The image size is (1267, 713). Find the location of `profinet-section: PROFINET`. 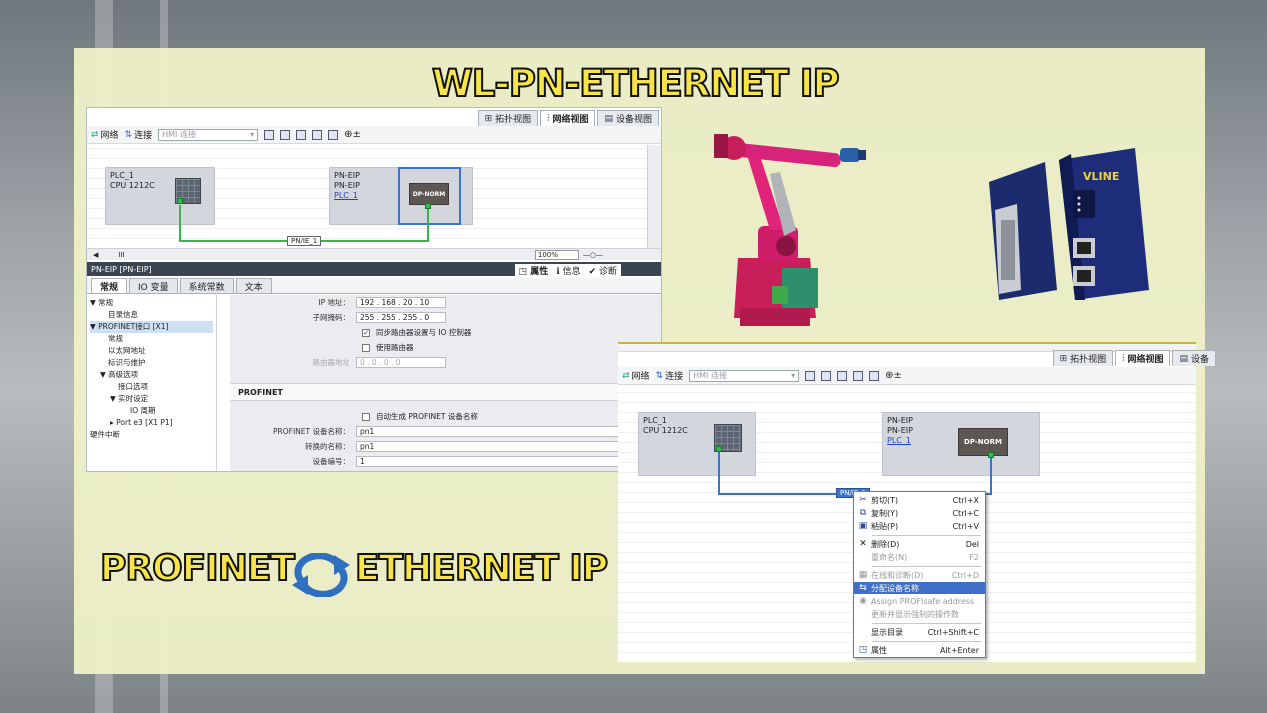

profinet-section: PROFINET is located at coordinates (445, 392).